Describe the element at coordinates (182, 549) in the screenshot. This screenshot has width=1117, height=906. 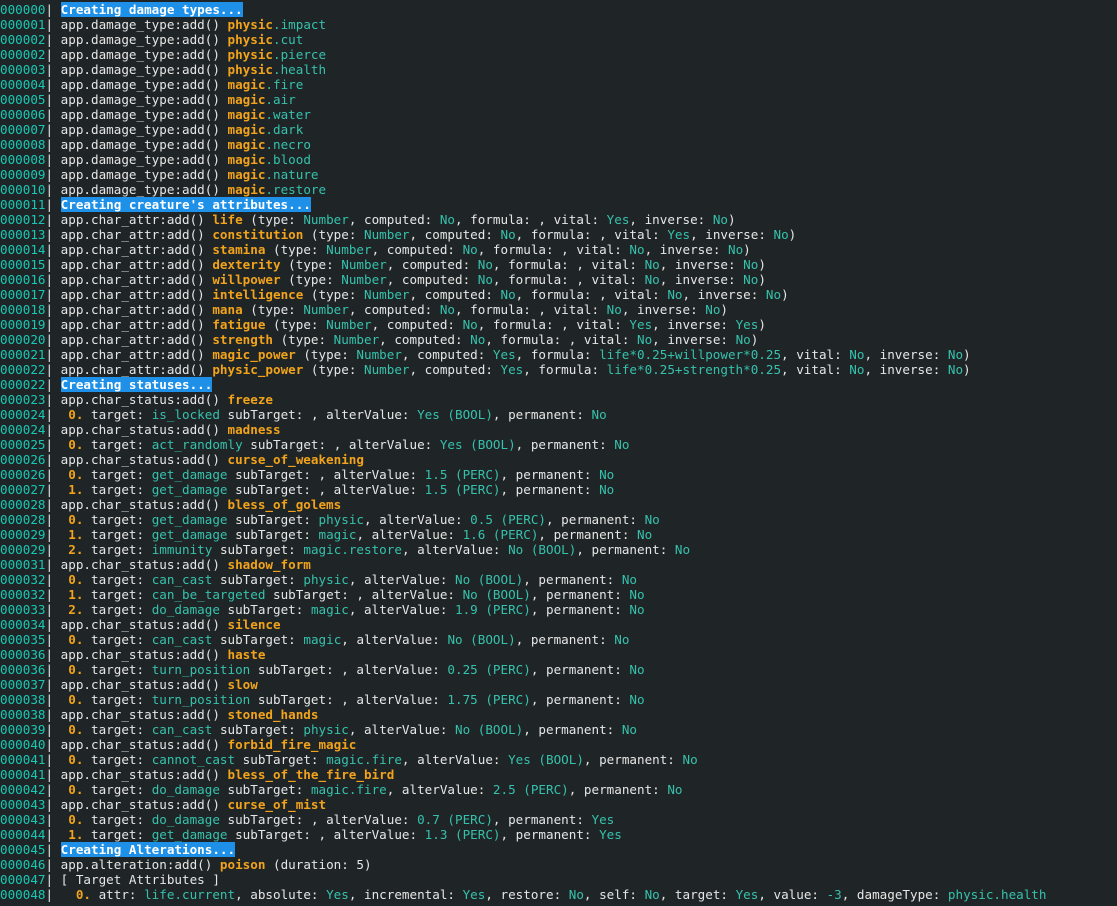
I see `code-value: immunity` at that location.